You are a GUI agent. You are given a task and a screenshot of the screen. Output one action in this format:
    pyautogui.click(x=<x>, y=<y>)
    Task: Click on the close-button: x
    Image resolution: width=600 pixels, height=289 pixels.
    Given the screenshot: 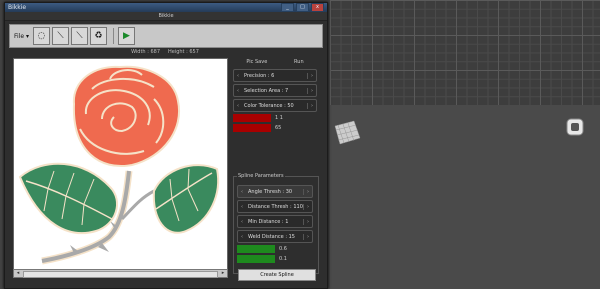 What is the action you would take?
    pyautogui.click(x=317, y=7)
    